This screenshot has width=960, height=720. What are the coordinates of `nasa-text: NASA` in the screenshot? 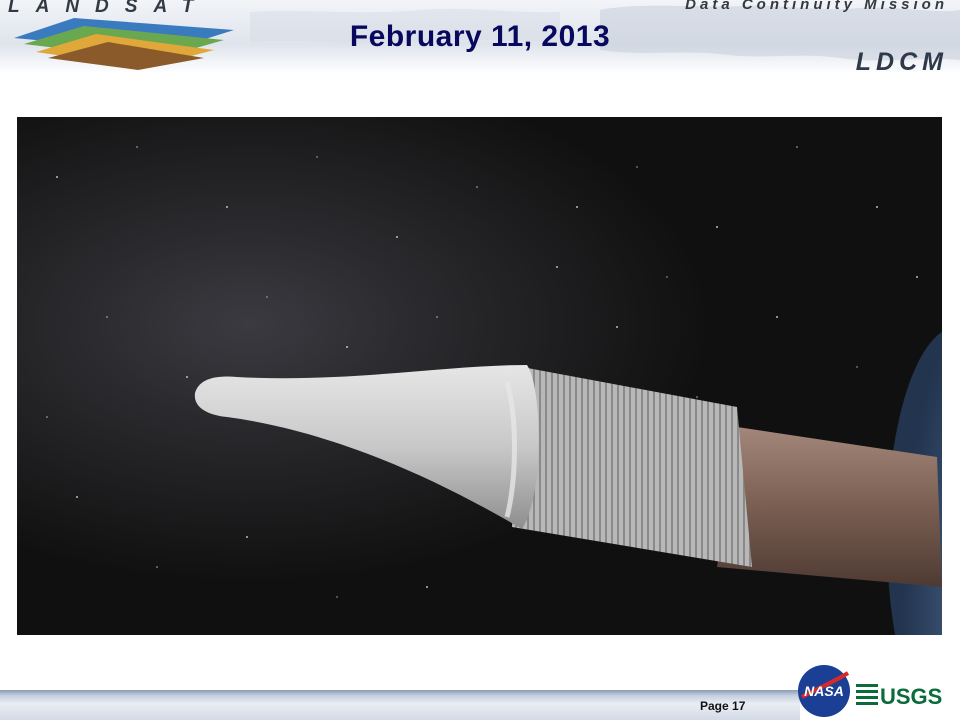 It's located at (824, 691).